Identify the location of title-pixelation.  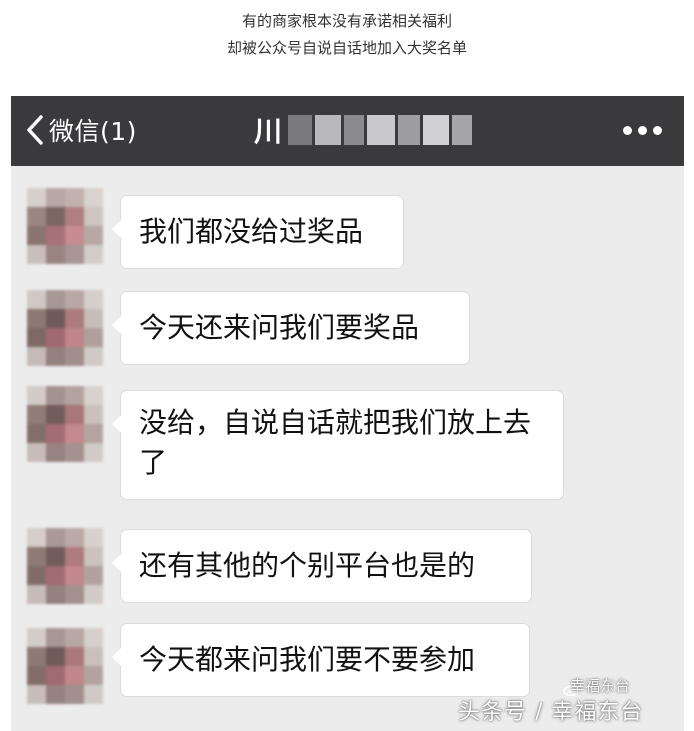
(381, 130).